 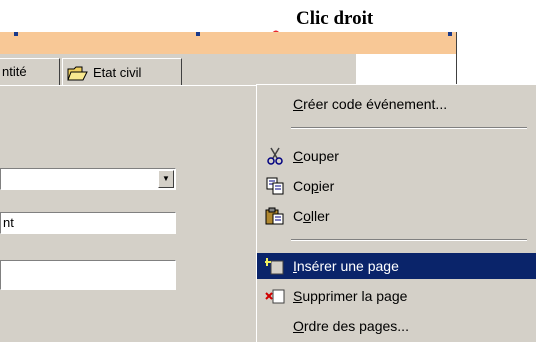 What do you see at coordinates (396, 216) in the screenshot?
I see `menu-item-coller: Coller` at bounding box center [396, 216].